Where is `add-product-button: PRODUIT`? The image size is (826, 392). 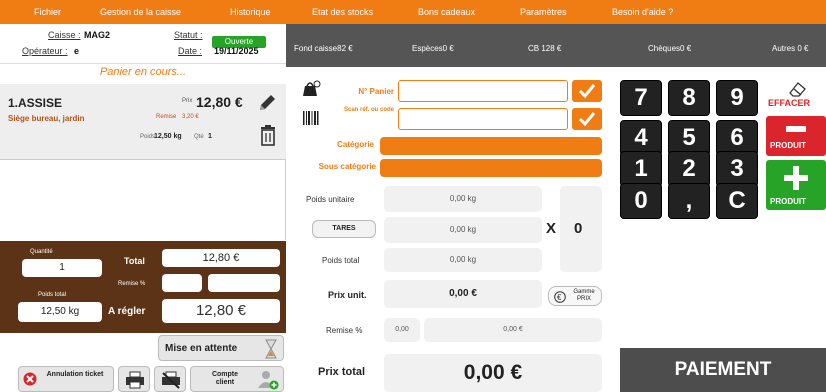
add-product-button: PRODUIT is located at coordinates (796, 185).